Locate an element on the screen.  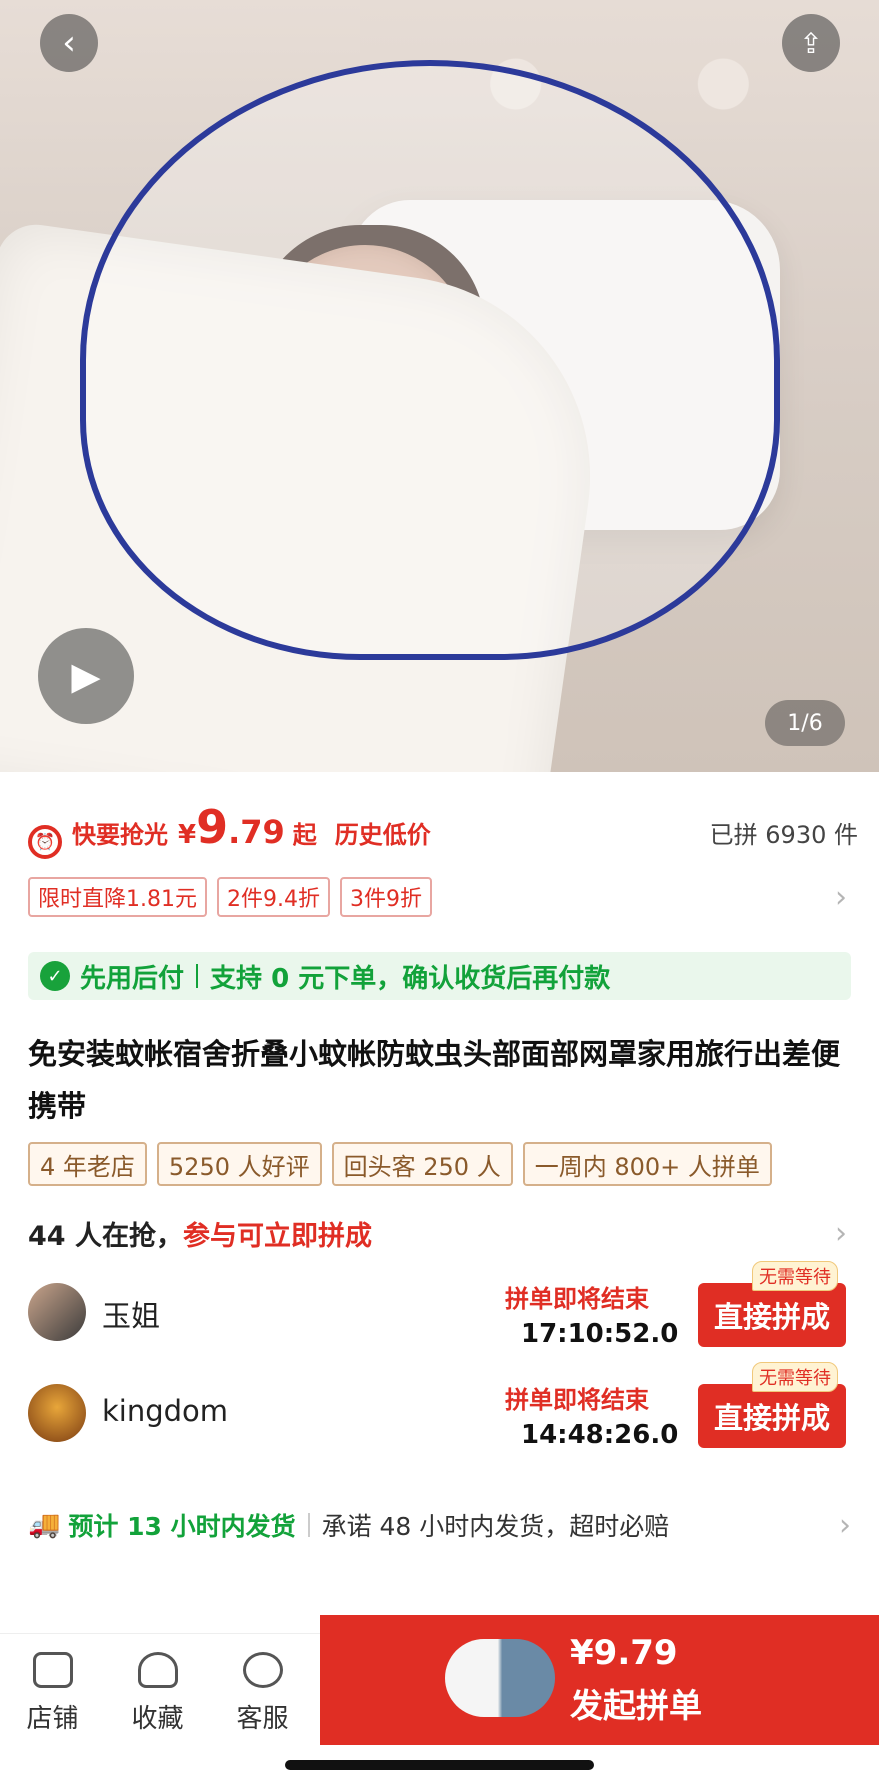
promo-tag: 2件9.4折 is located at coordinates (273, 897).